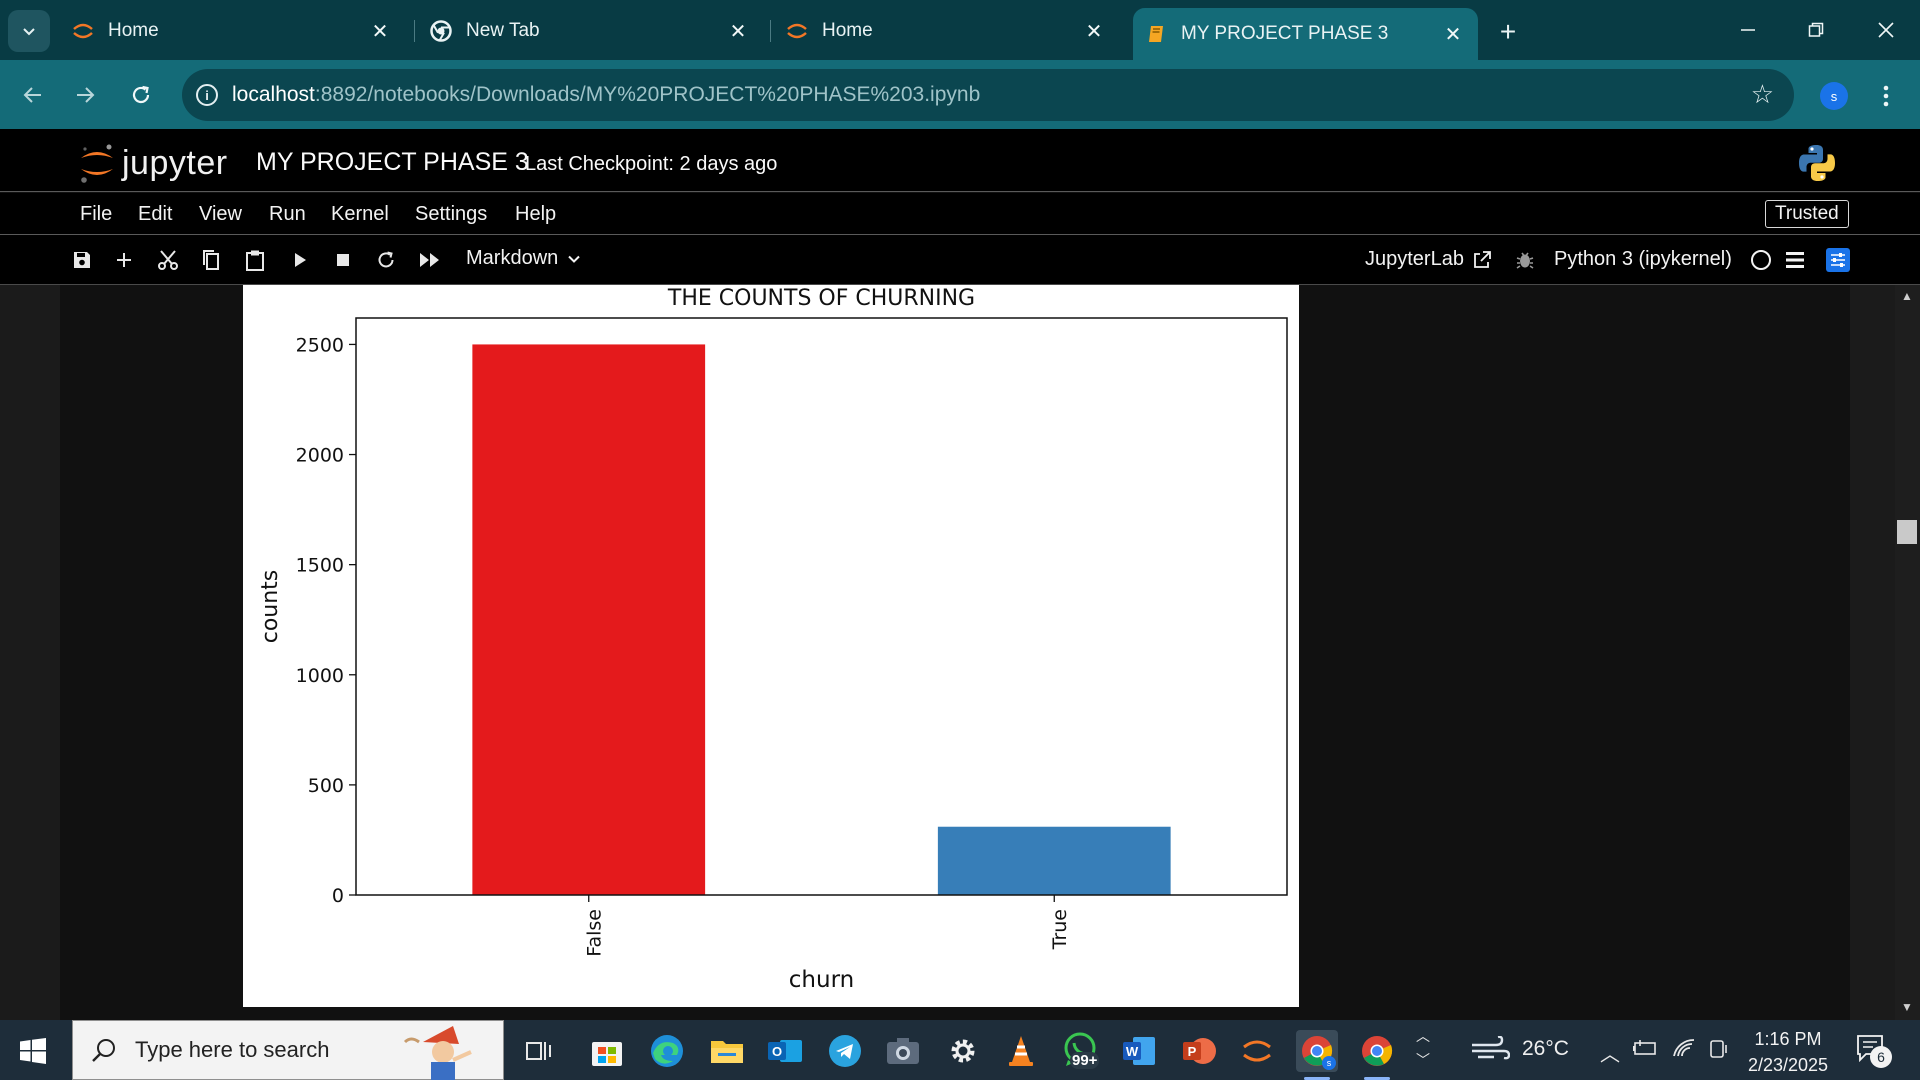 This screenshot has height=1080, width=1920. What do you see at coordinates (1748, 30) in the screenshot?
I see `minimize-button` at bounding box center [1748, 30].